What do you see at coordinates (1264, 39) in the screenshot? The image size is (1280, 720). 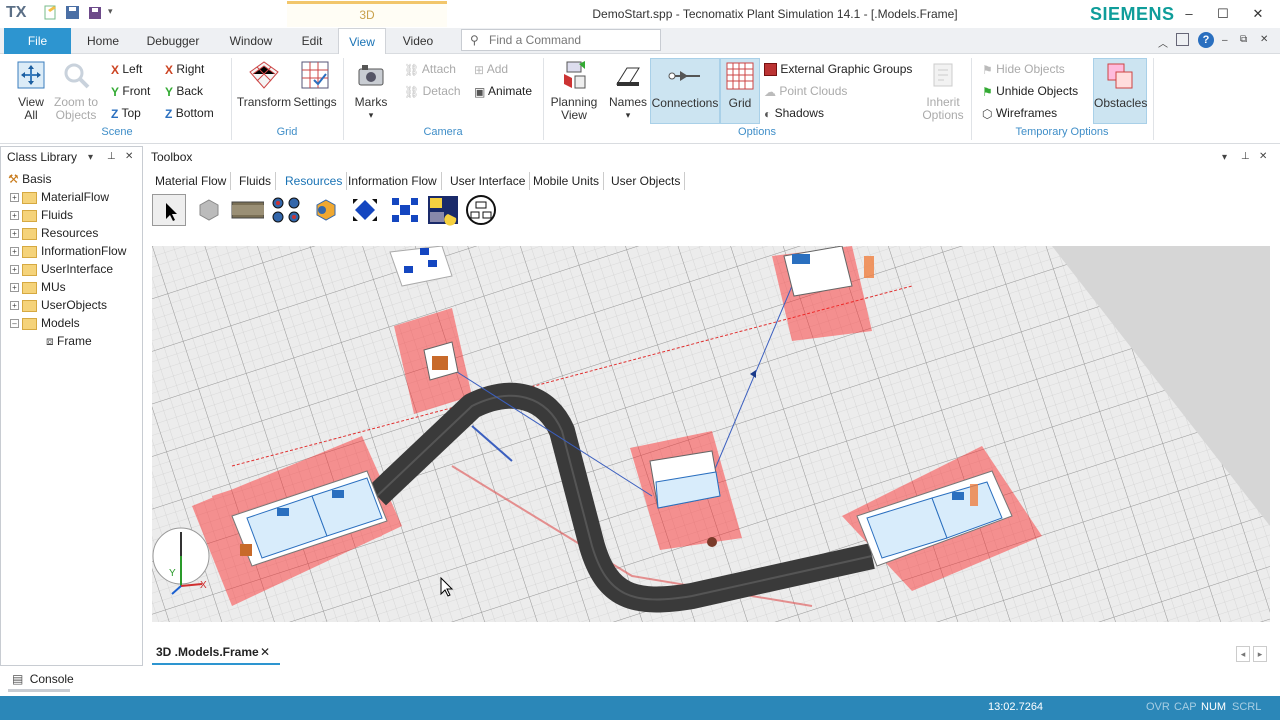 I see `doc-close-icon: ✕` at bounding box center [1264, 39].